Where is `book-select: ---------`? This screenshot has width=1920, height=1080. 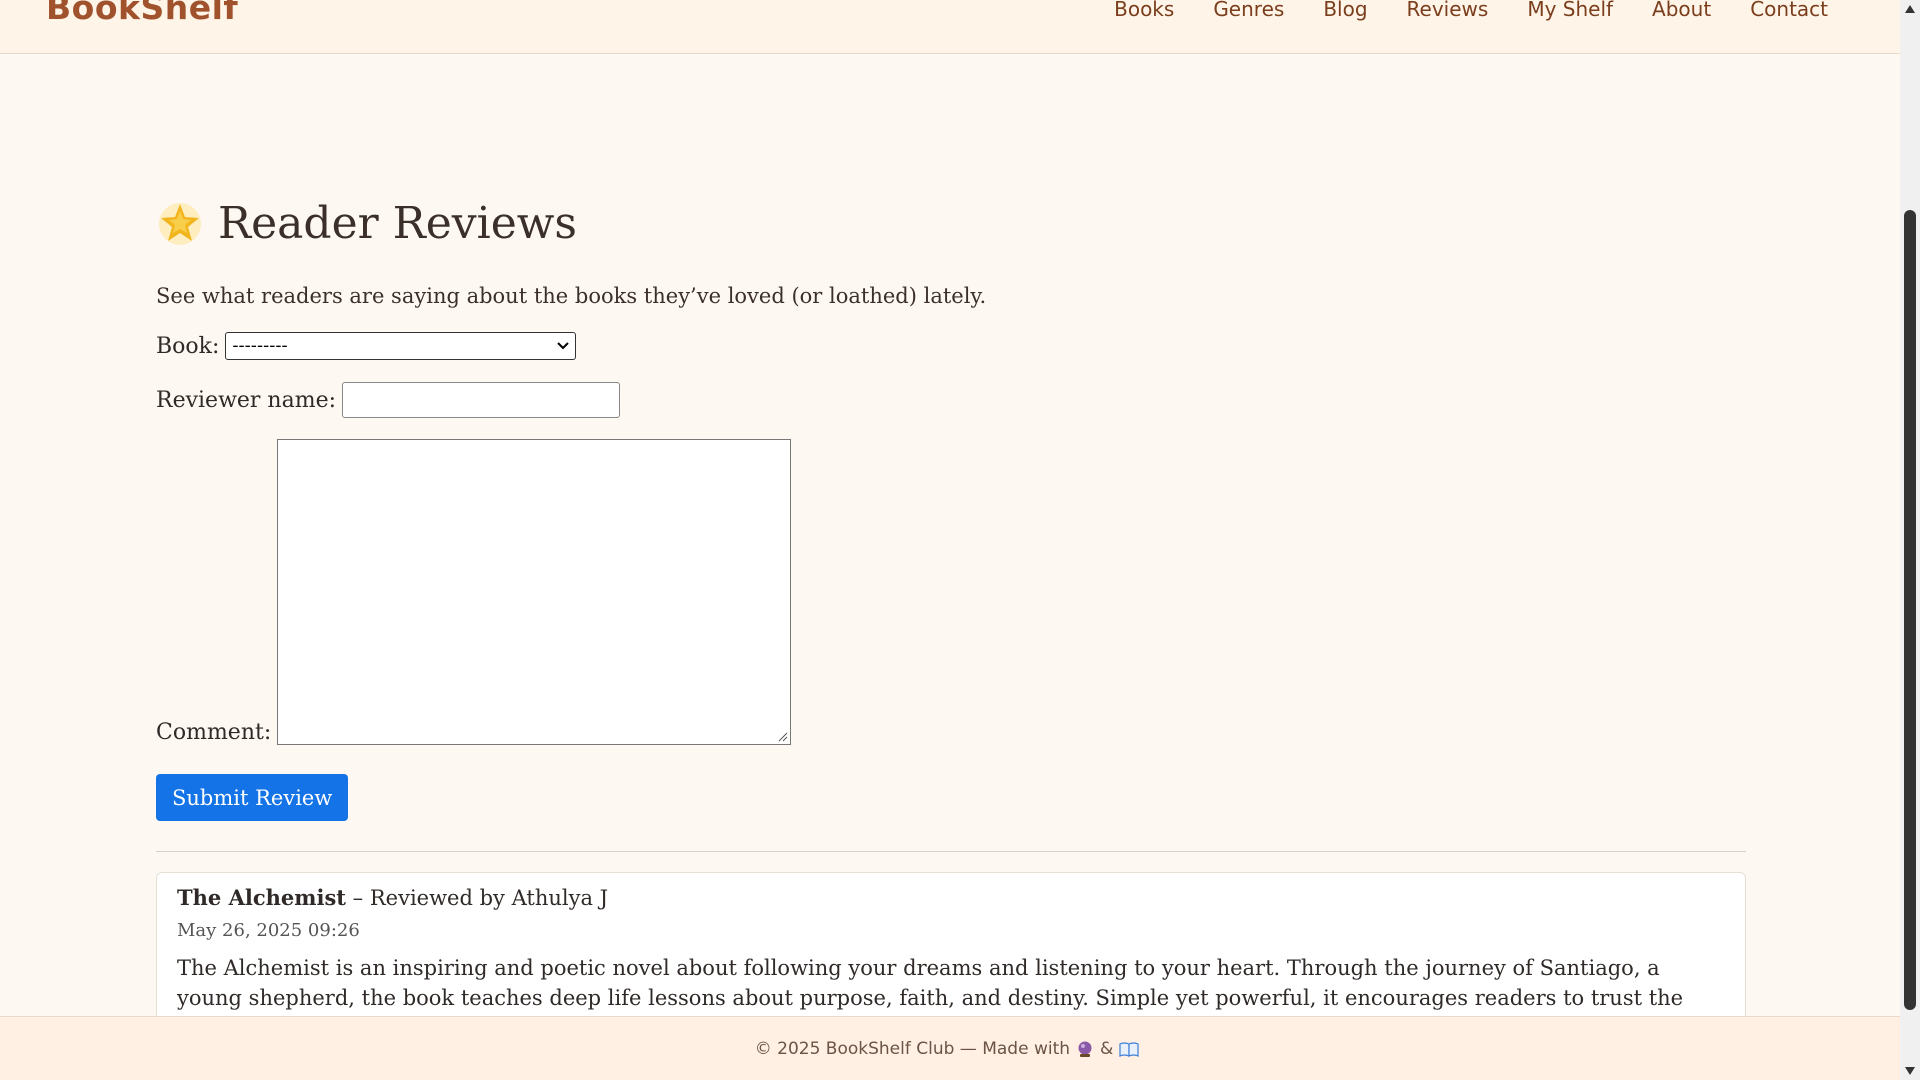
book-select: --------- is located at coordinates (401, 346).